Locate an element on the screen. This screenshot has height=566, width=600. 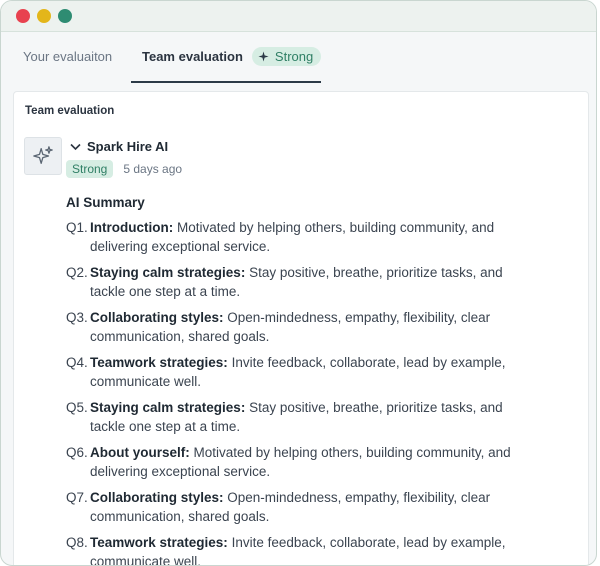
avatar is located at coordinates (43, 156).